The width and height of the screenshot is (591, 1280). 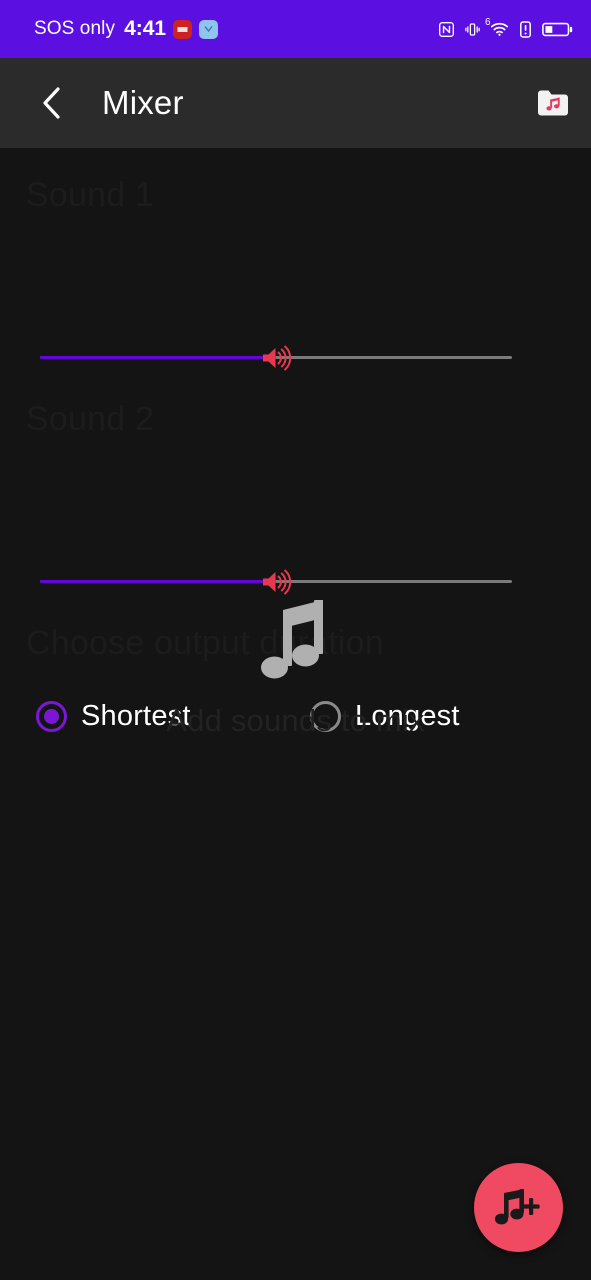 I want to click on blue-app-badge-icon, so click(x=209, y=29).